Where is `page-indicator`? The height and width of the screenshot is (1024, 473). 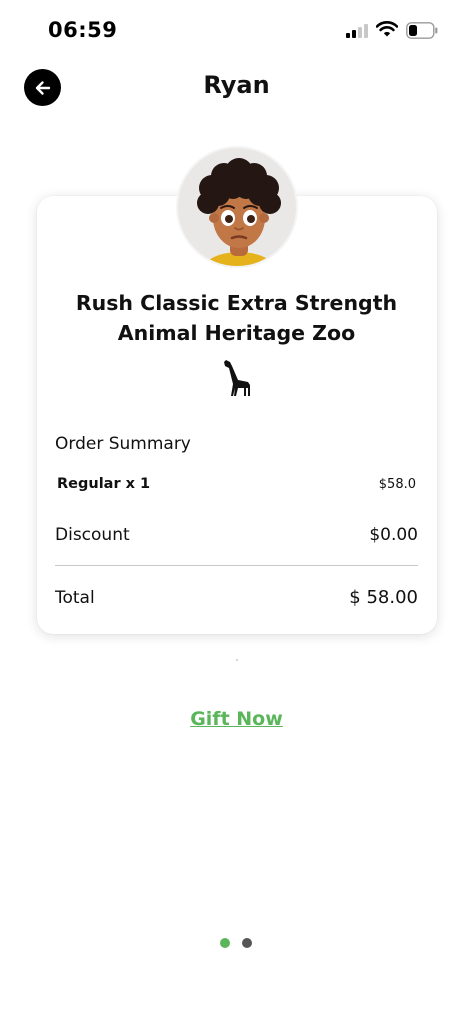
page-indicator is located at coordinates (237, 943).